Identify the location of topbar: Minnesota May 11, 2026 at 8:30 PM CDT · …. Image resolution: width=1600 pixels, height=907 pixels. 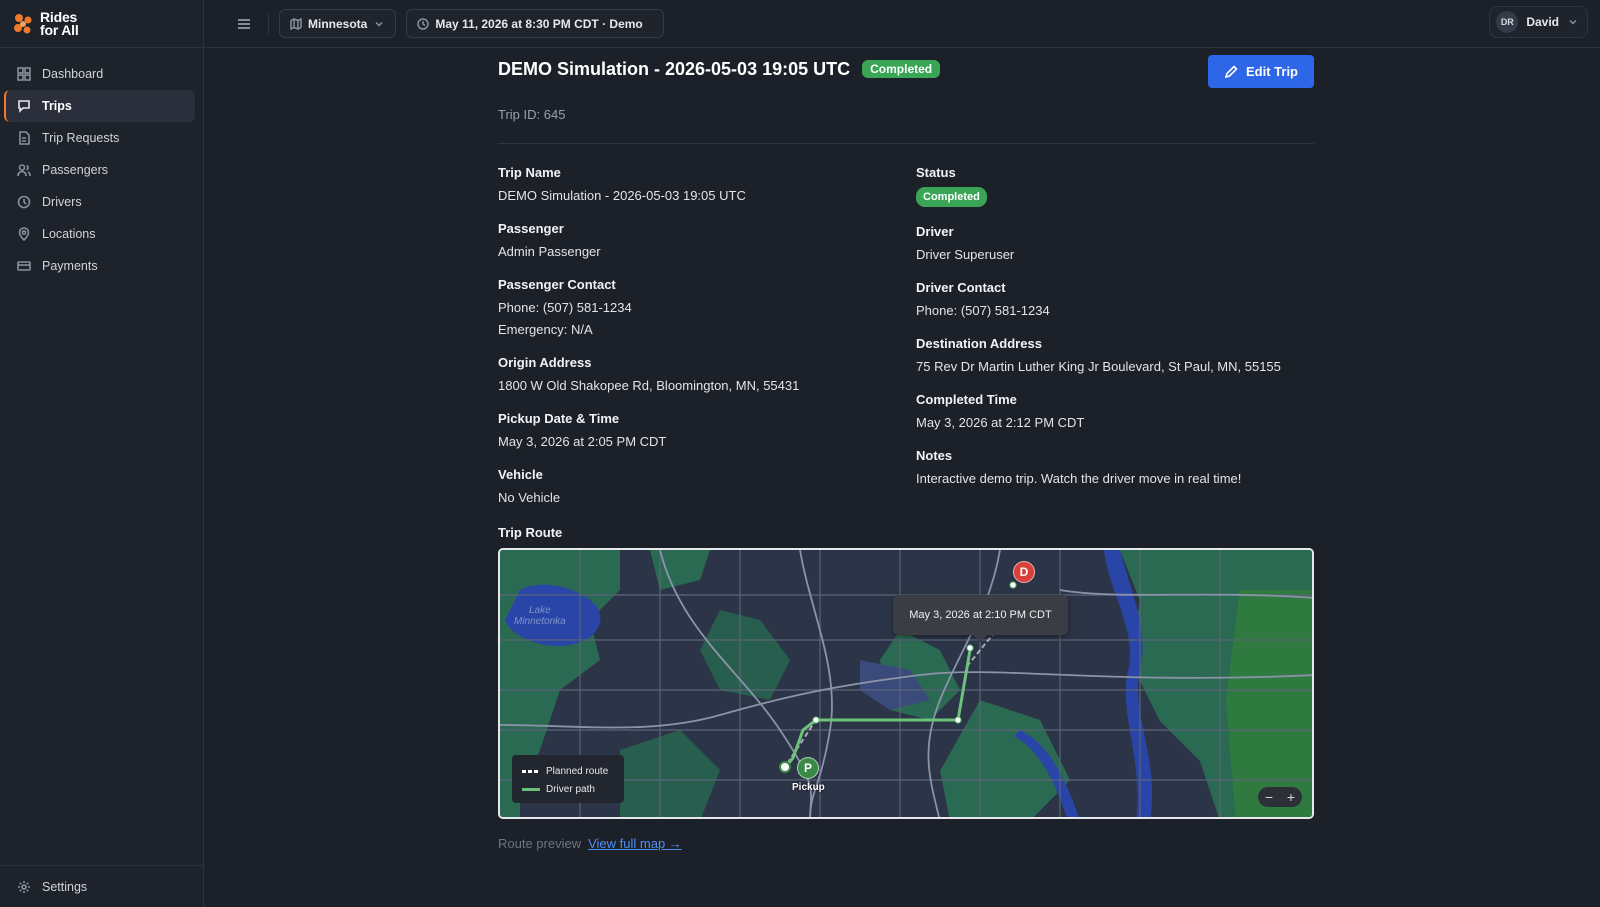
(902, 24).